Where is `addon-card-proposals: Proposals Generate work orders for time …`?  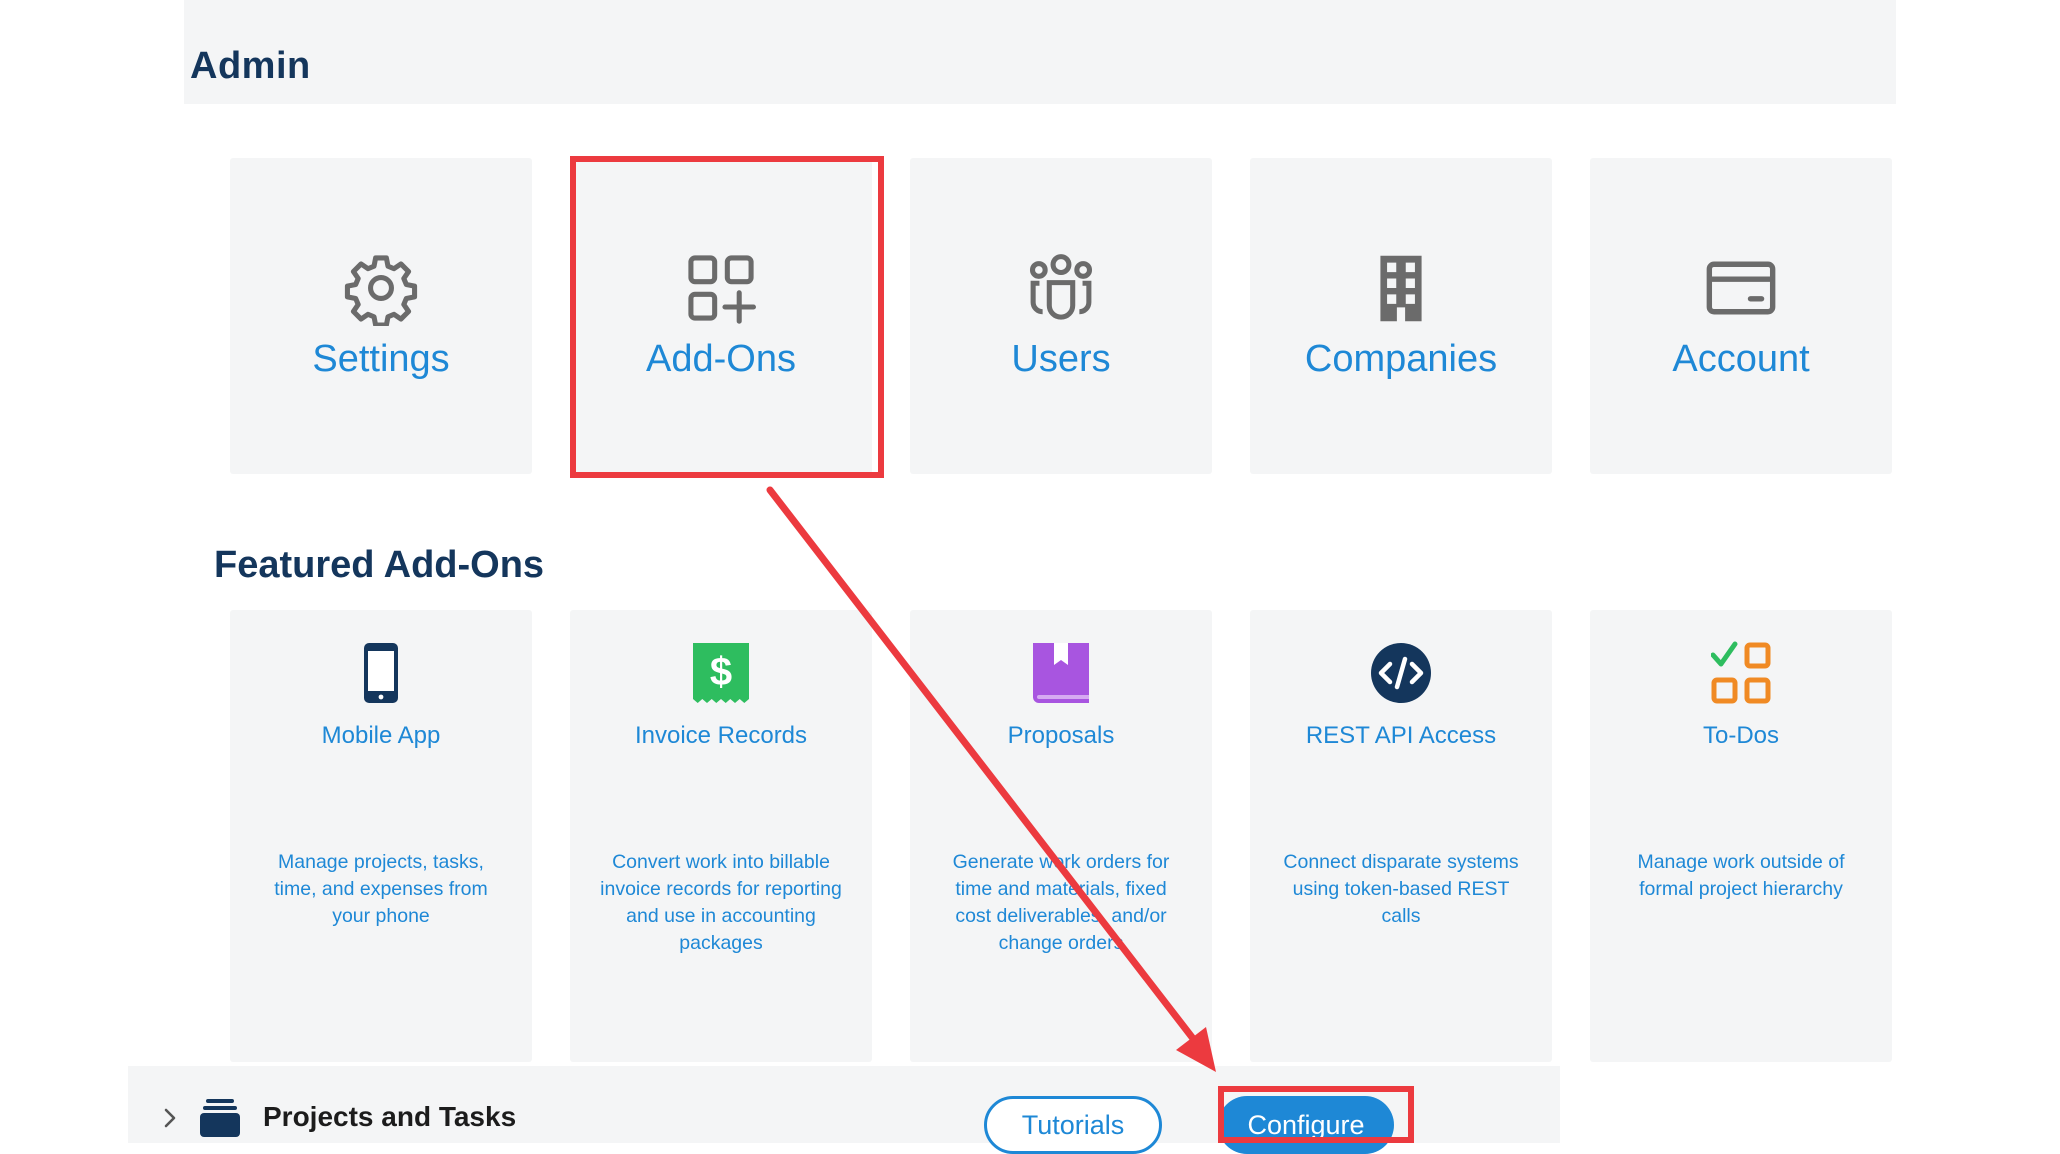 addon-card-proposals: Proposals Generate work orders for time … is located at coordinates (1061, 836).